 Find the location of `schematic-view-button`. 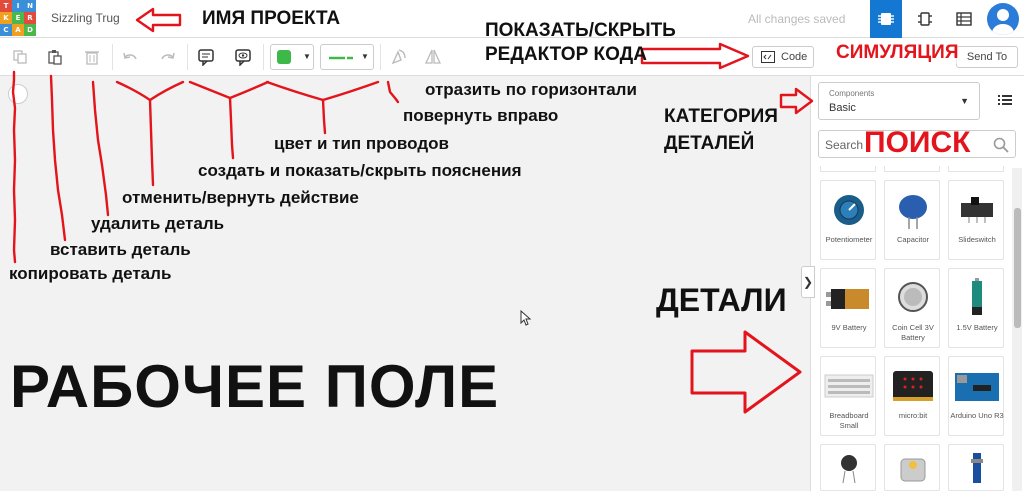

schematic-view-button is located at coordinates (925, 19).